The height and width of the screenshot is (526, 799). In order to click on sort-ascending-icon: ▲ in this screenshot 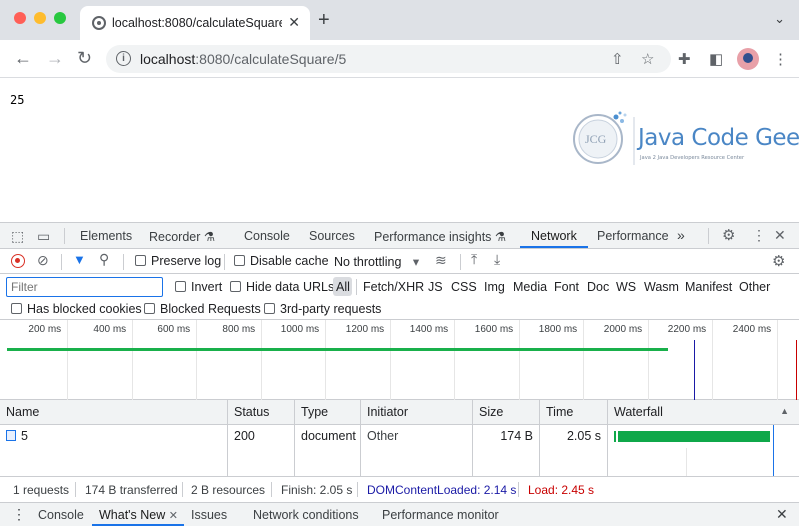, I will do `click(784, 411)`.